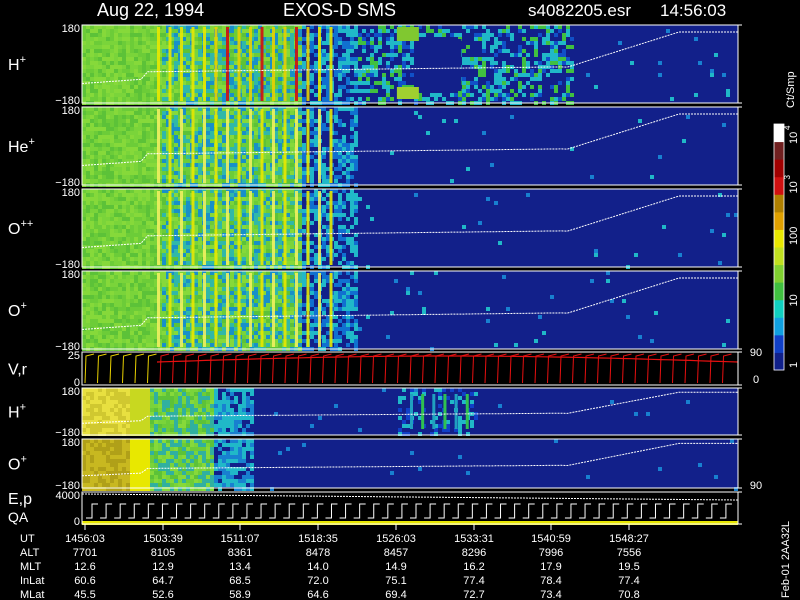  I want to click on orbit-cell: 14.9, so click(395, 567).